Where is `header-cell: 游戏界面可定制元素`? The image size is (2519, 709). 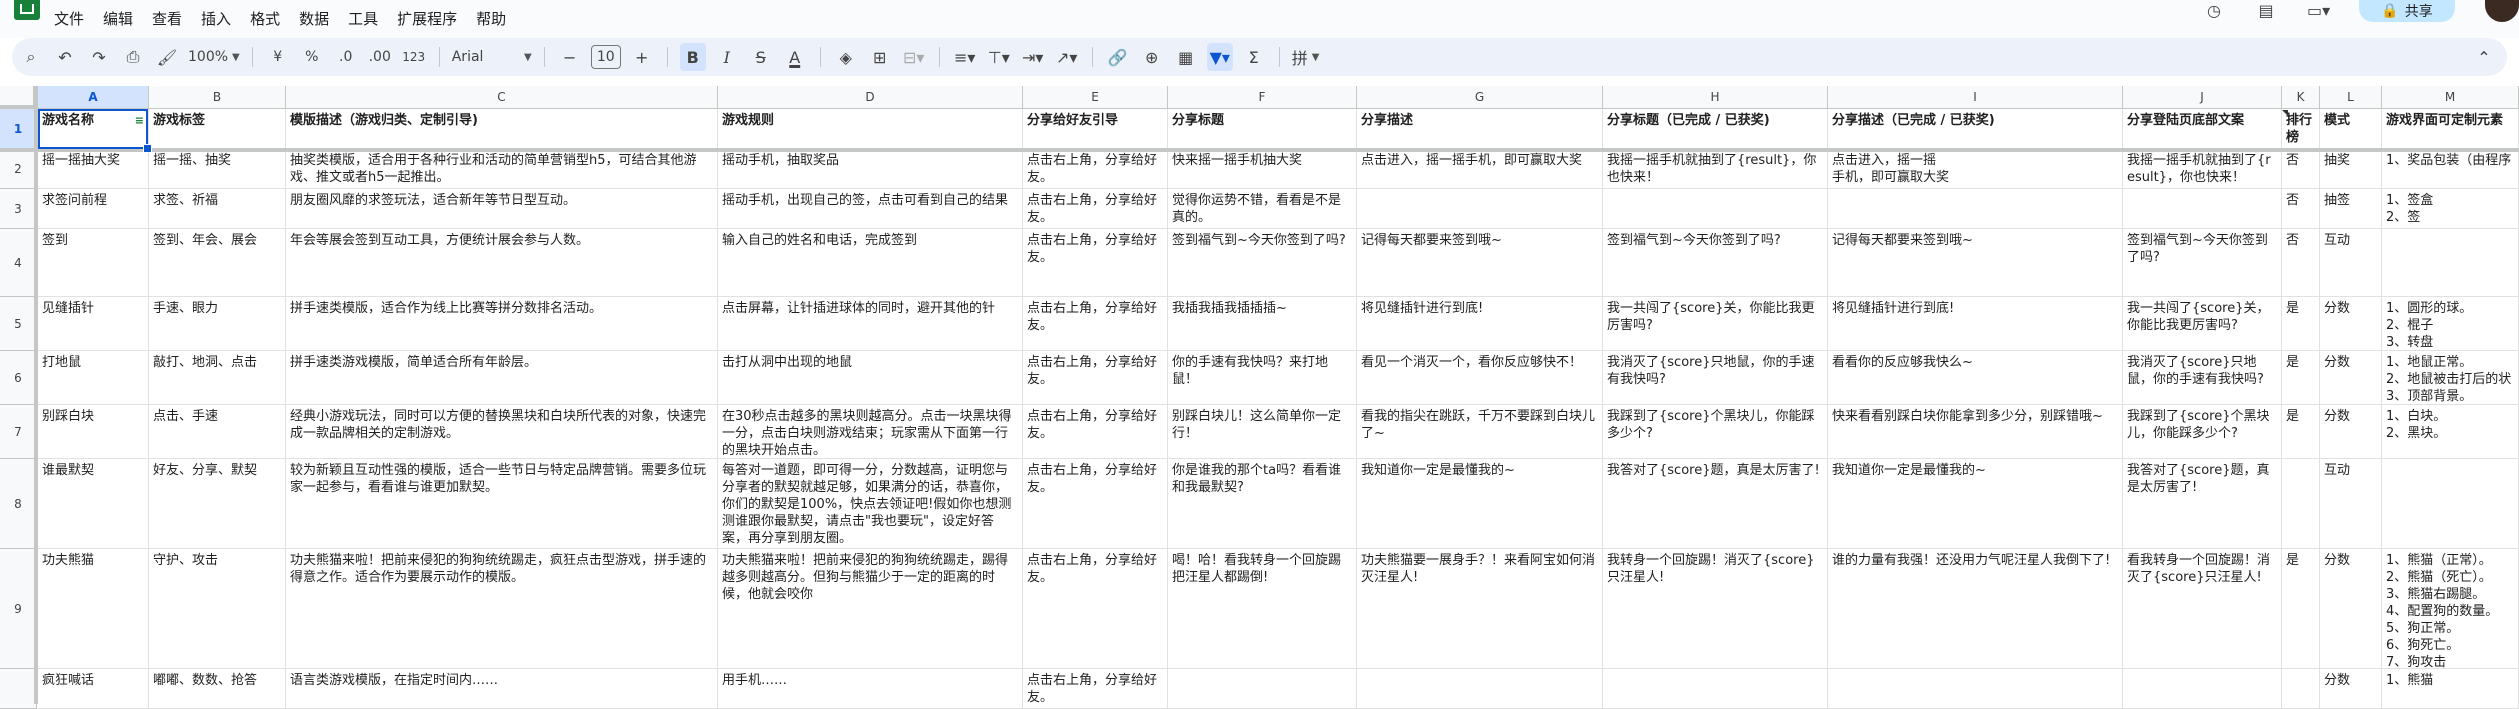
header-cell: 游戏界面可定制元素 is located at coordinates (2450, 129).